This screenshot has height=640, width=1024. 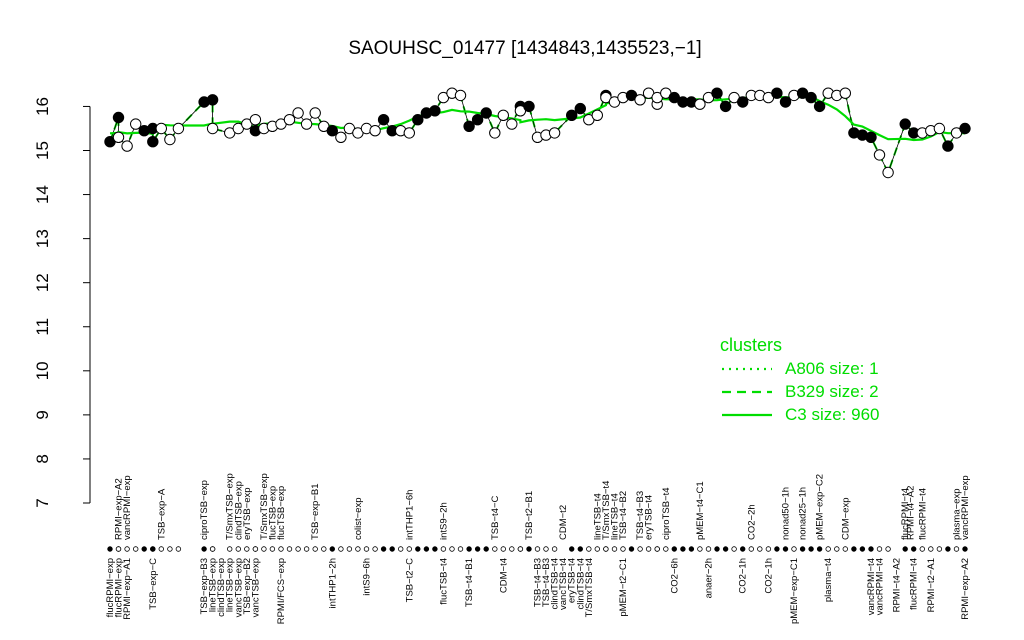 I want to click on y-tick-label: 10, so click(x=42, y=370).